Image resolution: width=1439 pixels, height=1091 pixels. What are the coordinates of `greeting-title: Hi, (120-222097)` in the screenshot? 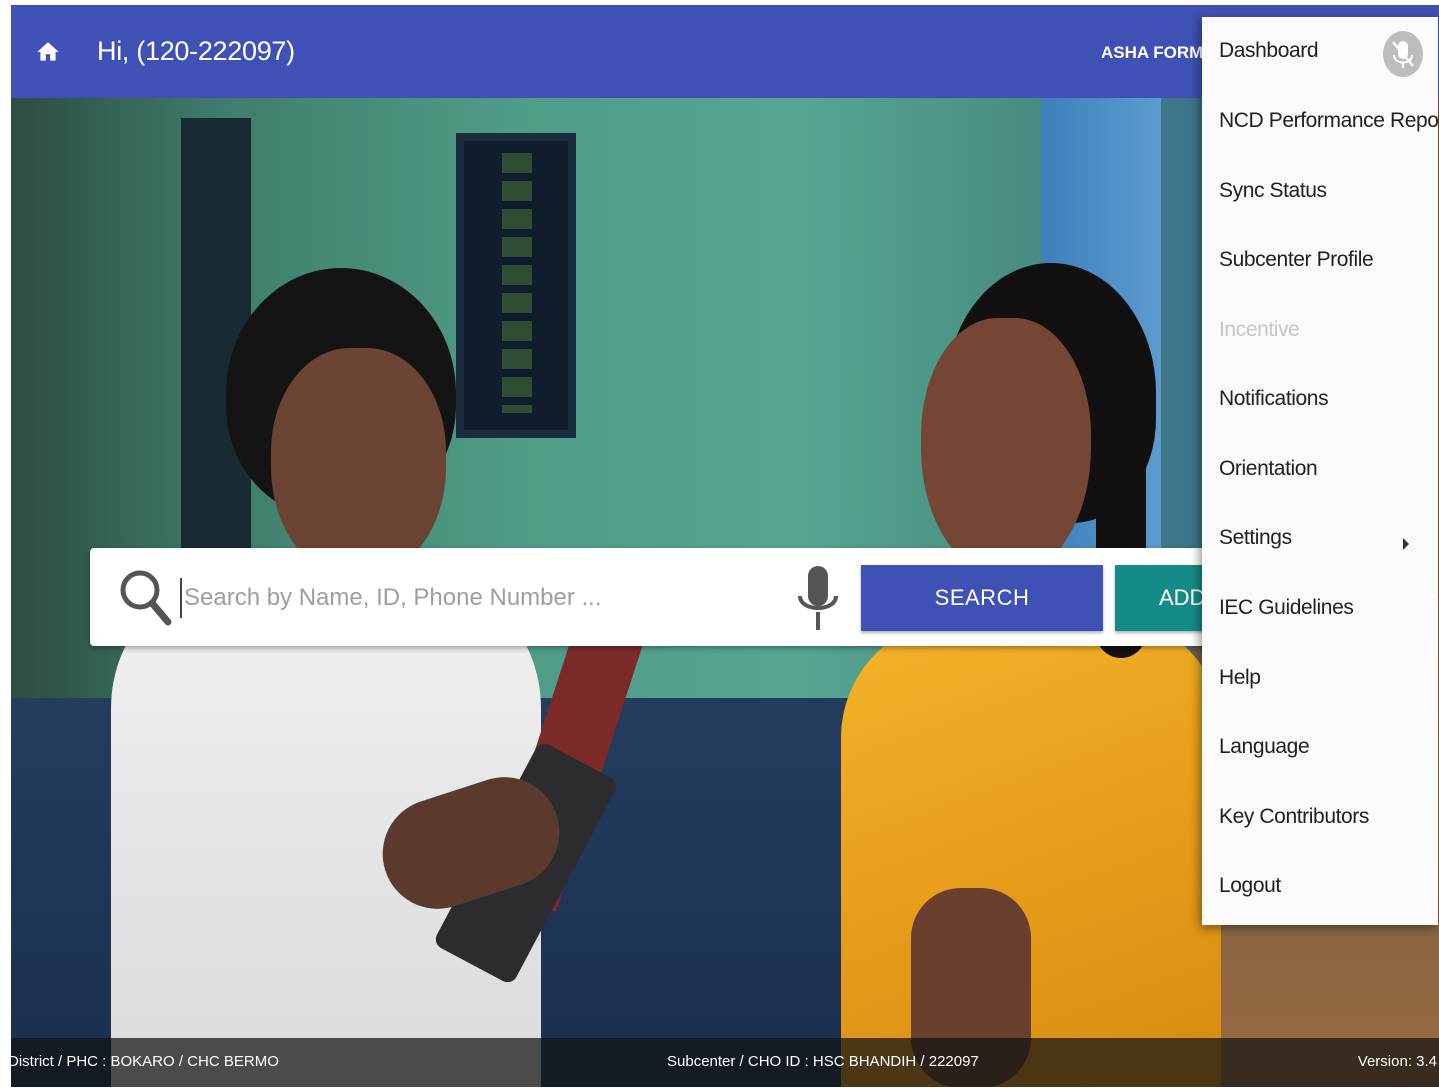 It's located at (196, 51).